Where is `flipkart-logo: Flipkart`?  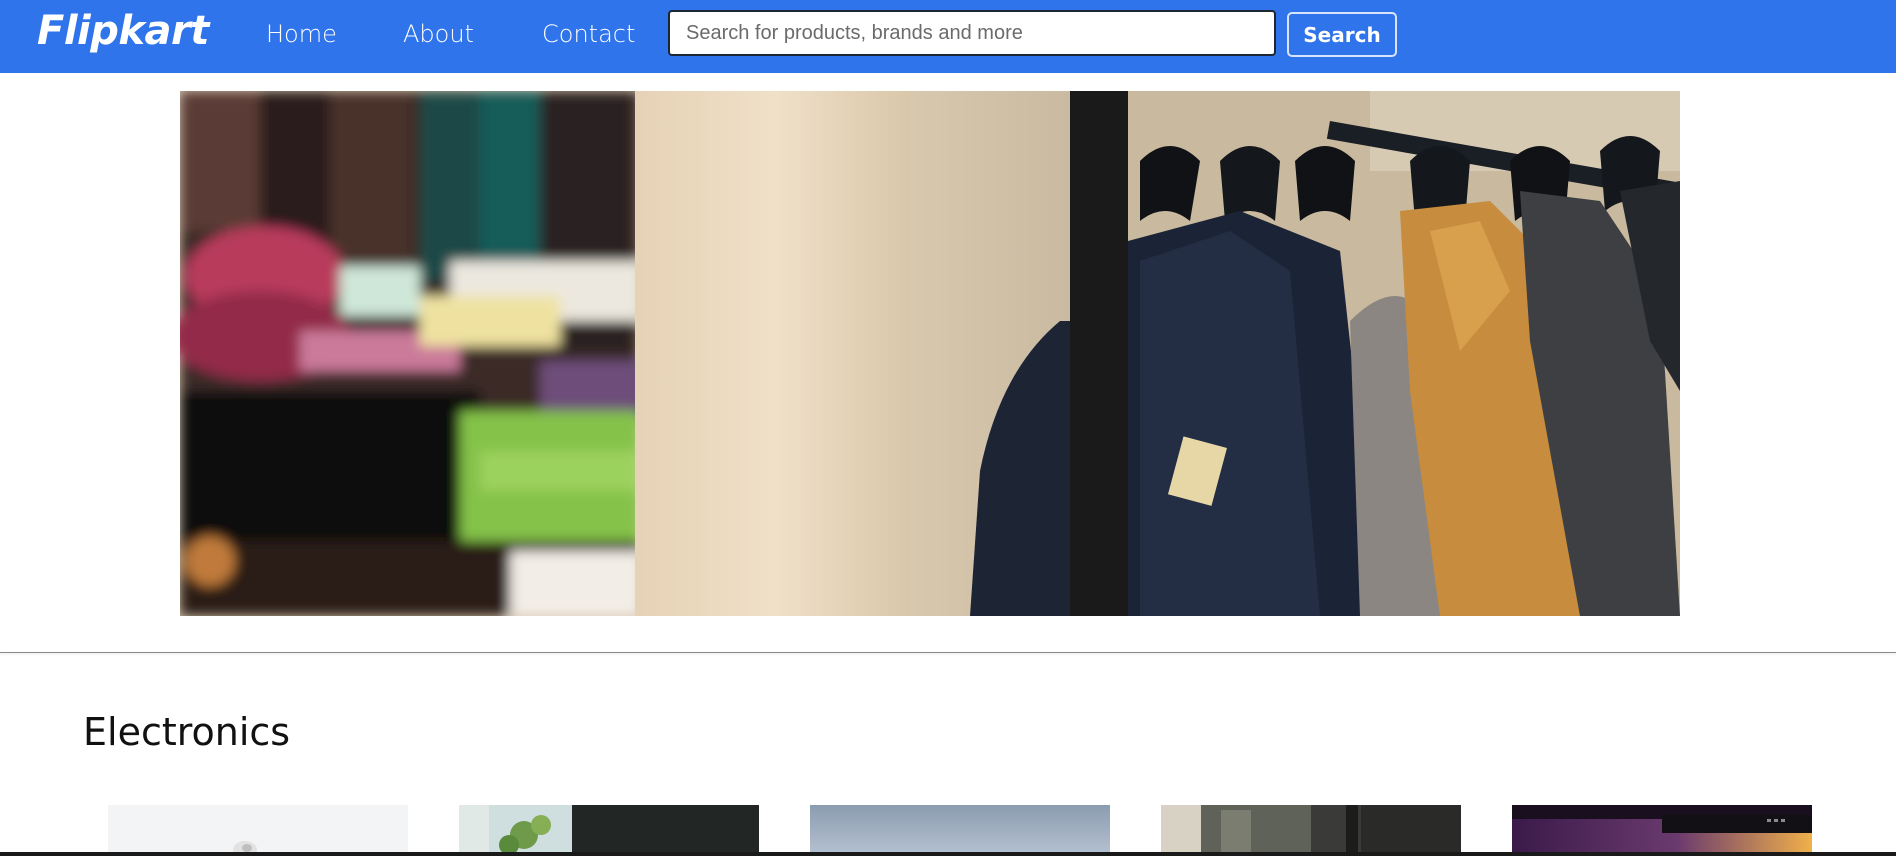 flipkart-logo: Flipkart is located at coordinates (123, 31).